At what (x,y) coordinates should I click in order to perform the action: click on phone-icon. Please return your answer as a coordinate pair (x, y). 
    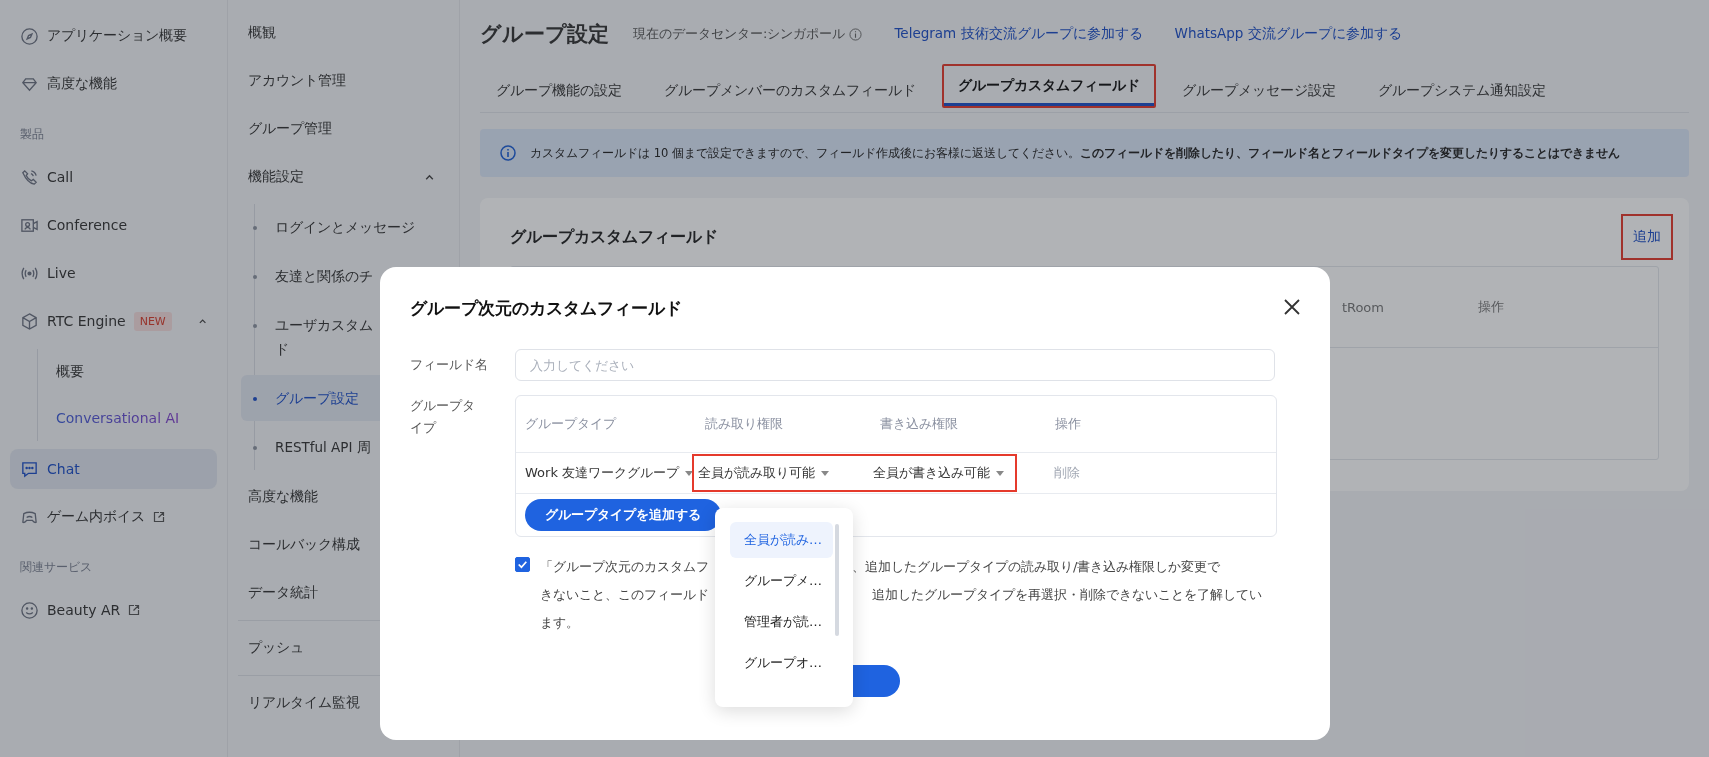
    Looking at the image, I should click on (29, 177).